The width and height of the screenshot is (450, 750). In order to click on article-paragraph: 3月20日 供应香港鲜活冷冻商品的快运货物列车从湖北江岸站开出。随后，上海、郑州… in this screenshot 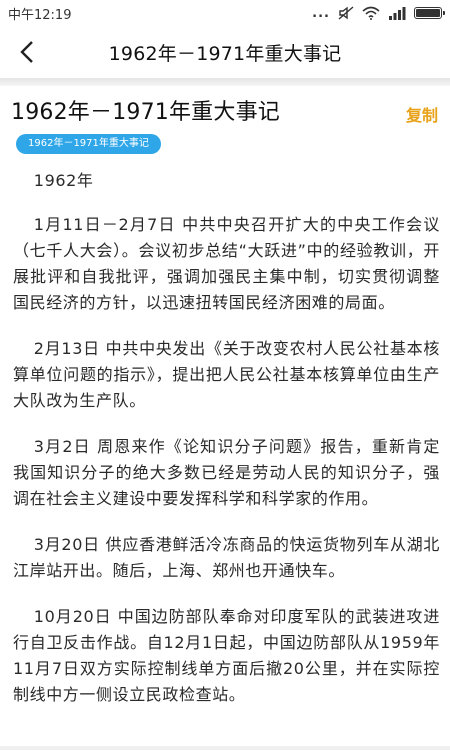, I will do `click(226, 557)`.